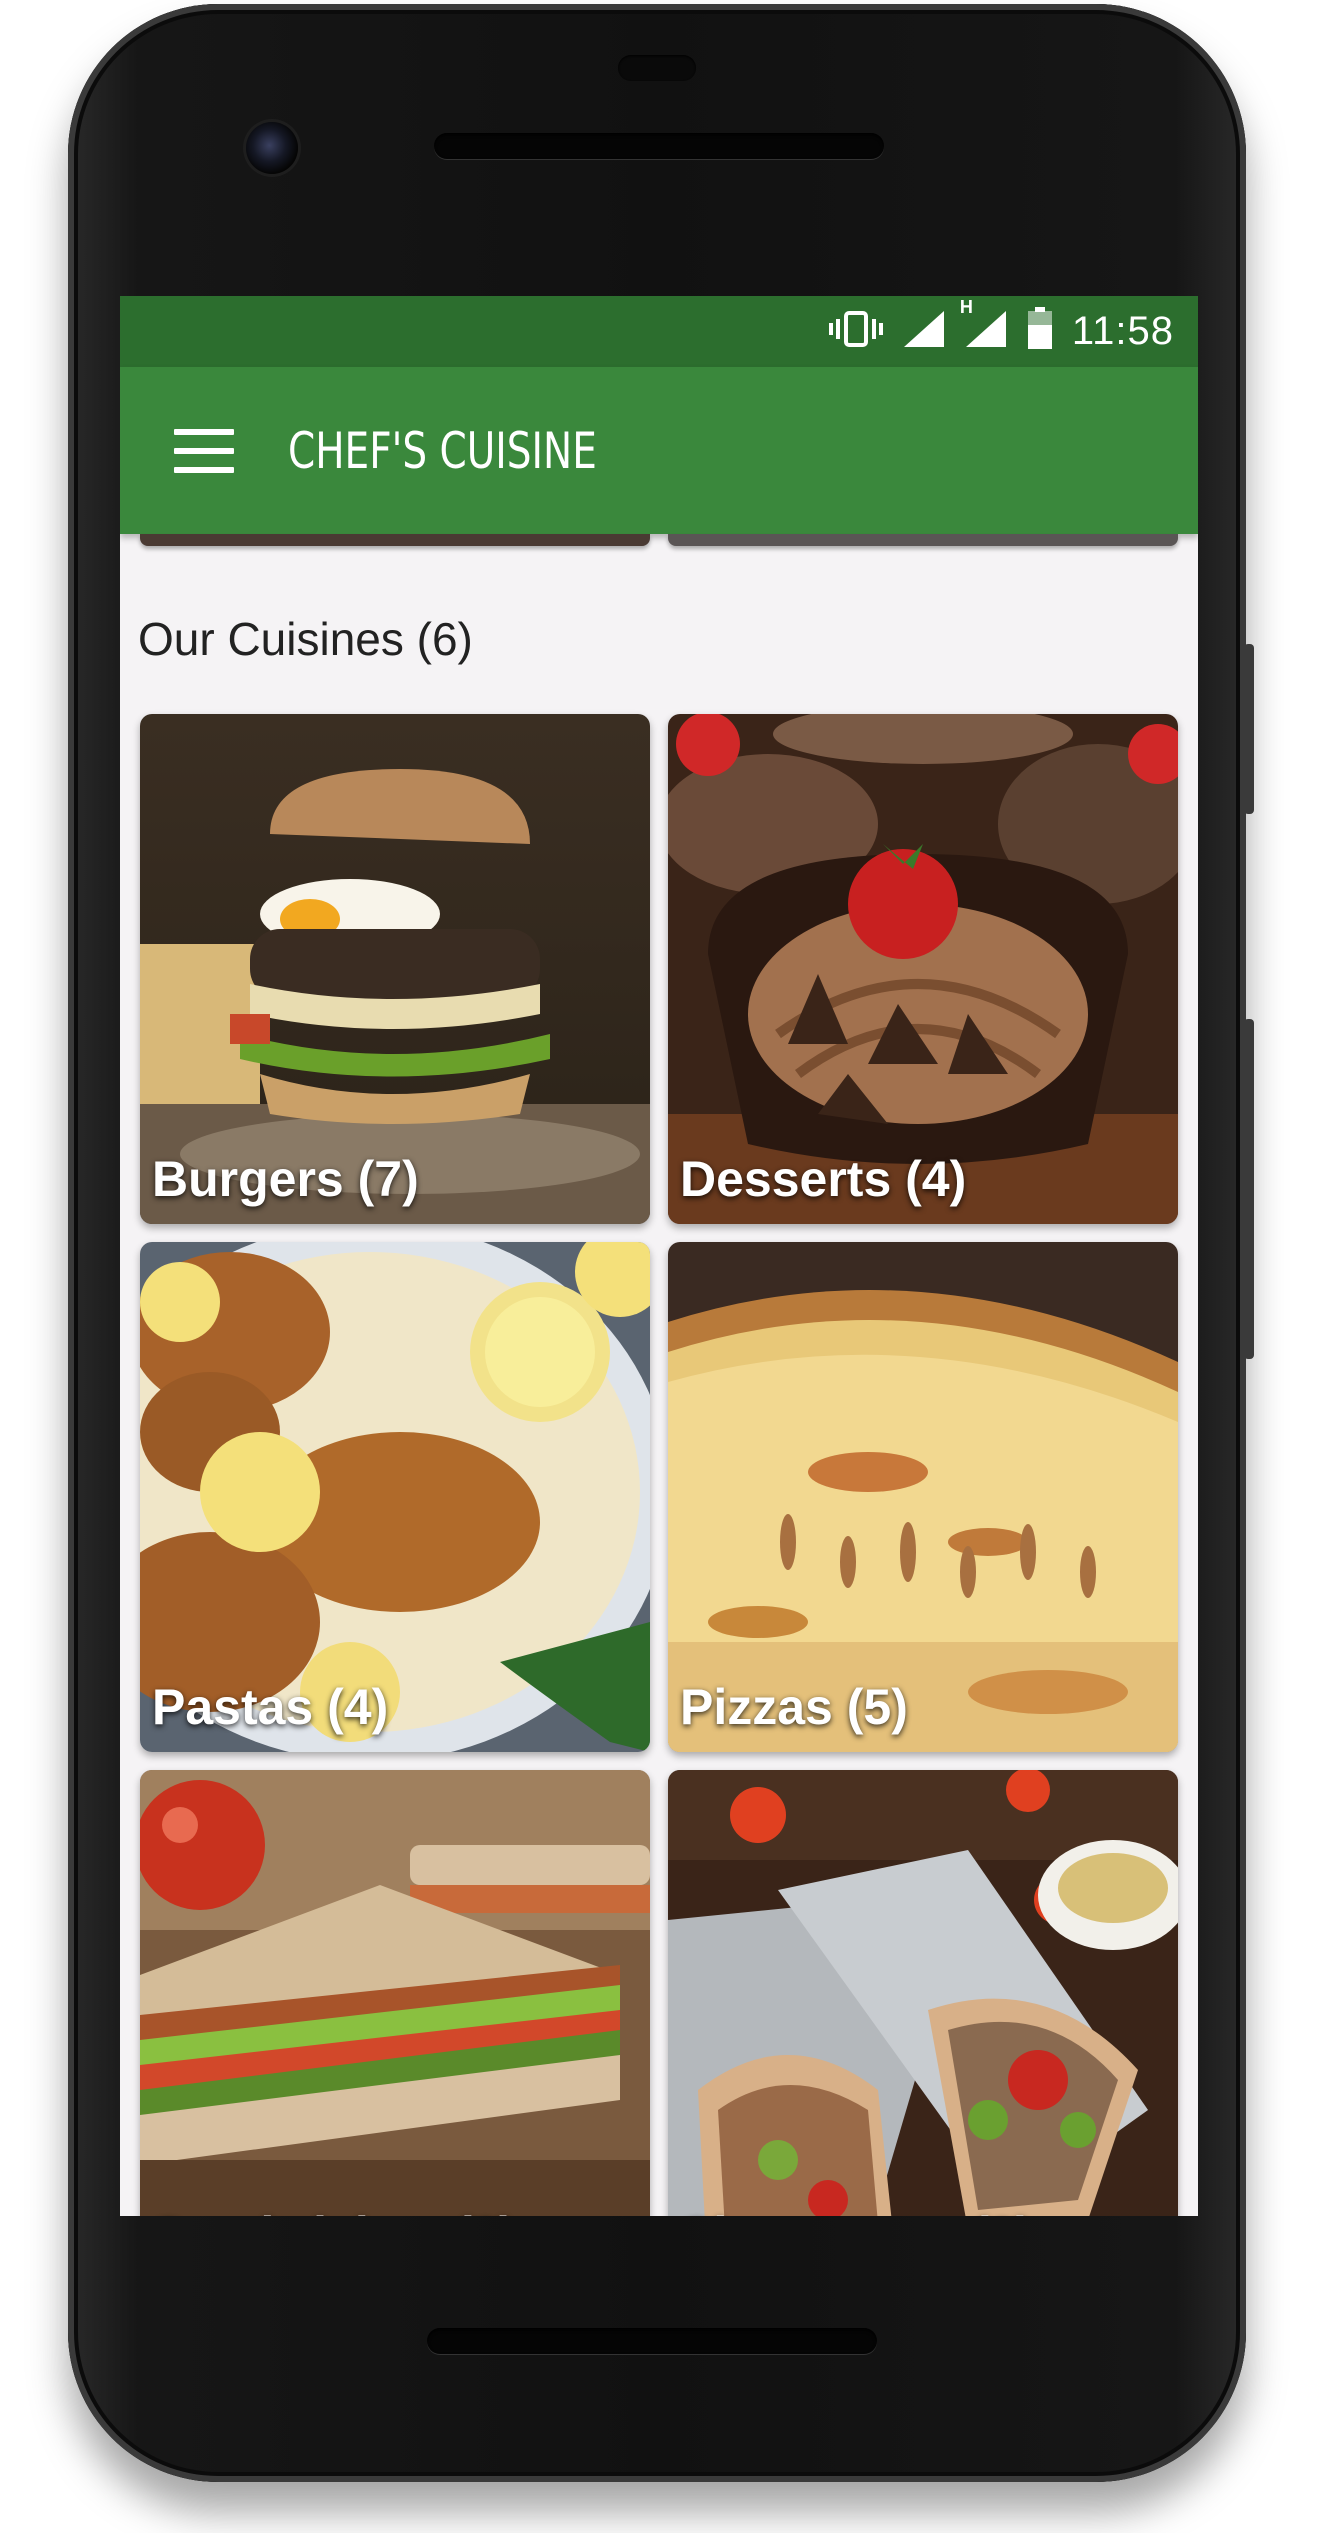 This screenshot has width=1331, height=2533. Describe the element at coordinates (966, 307) in the screenshot. I see `network-type-label: H` at that location.